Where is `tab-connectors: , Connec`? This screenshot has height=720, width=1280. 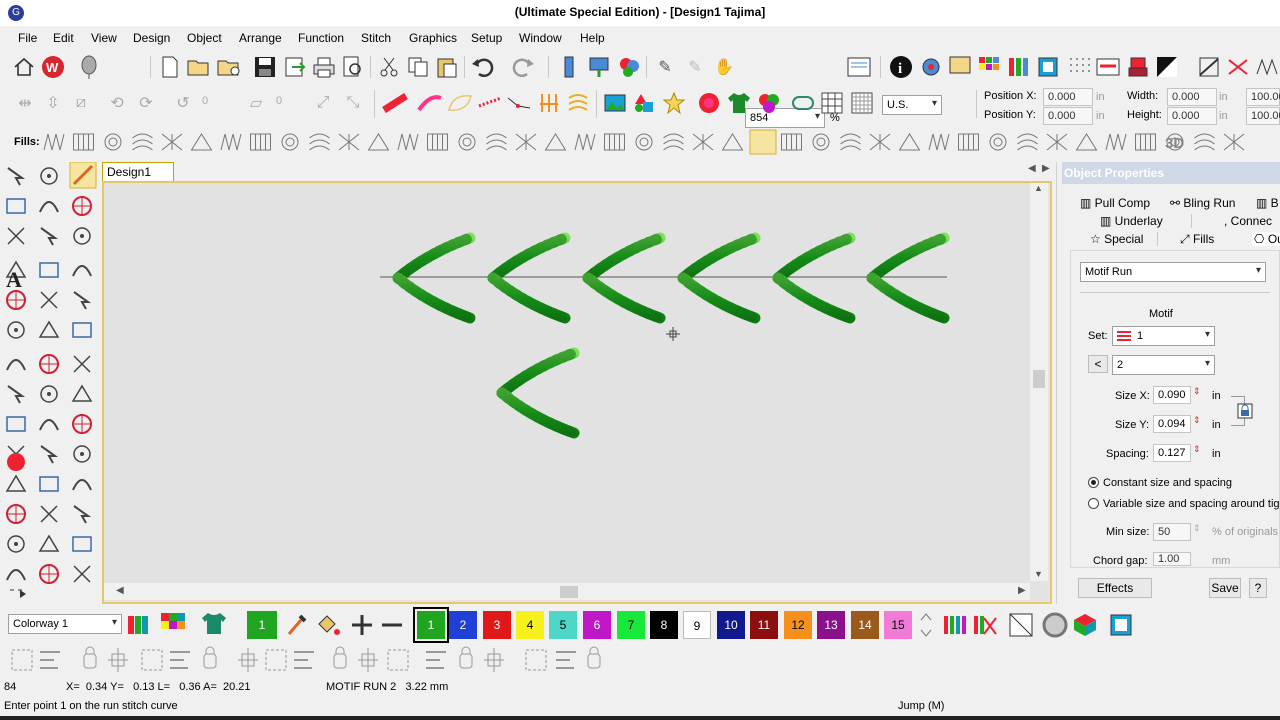
tab-connectors: , Connec is located at coordinates (1248, 221).